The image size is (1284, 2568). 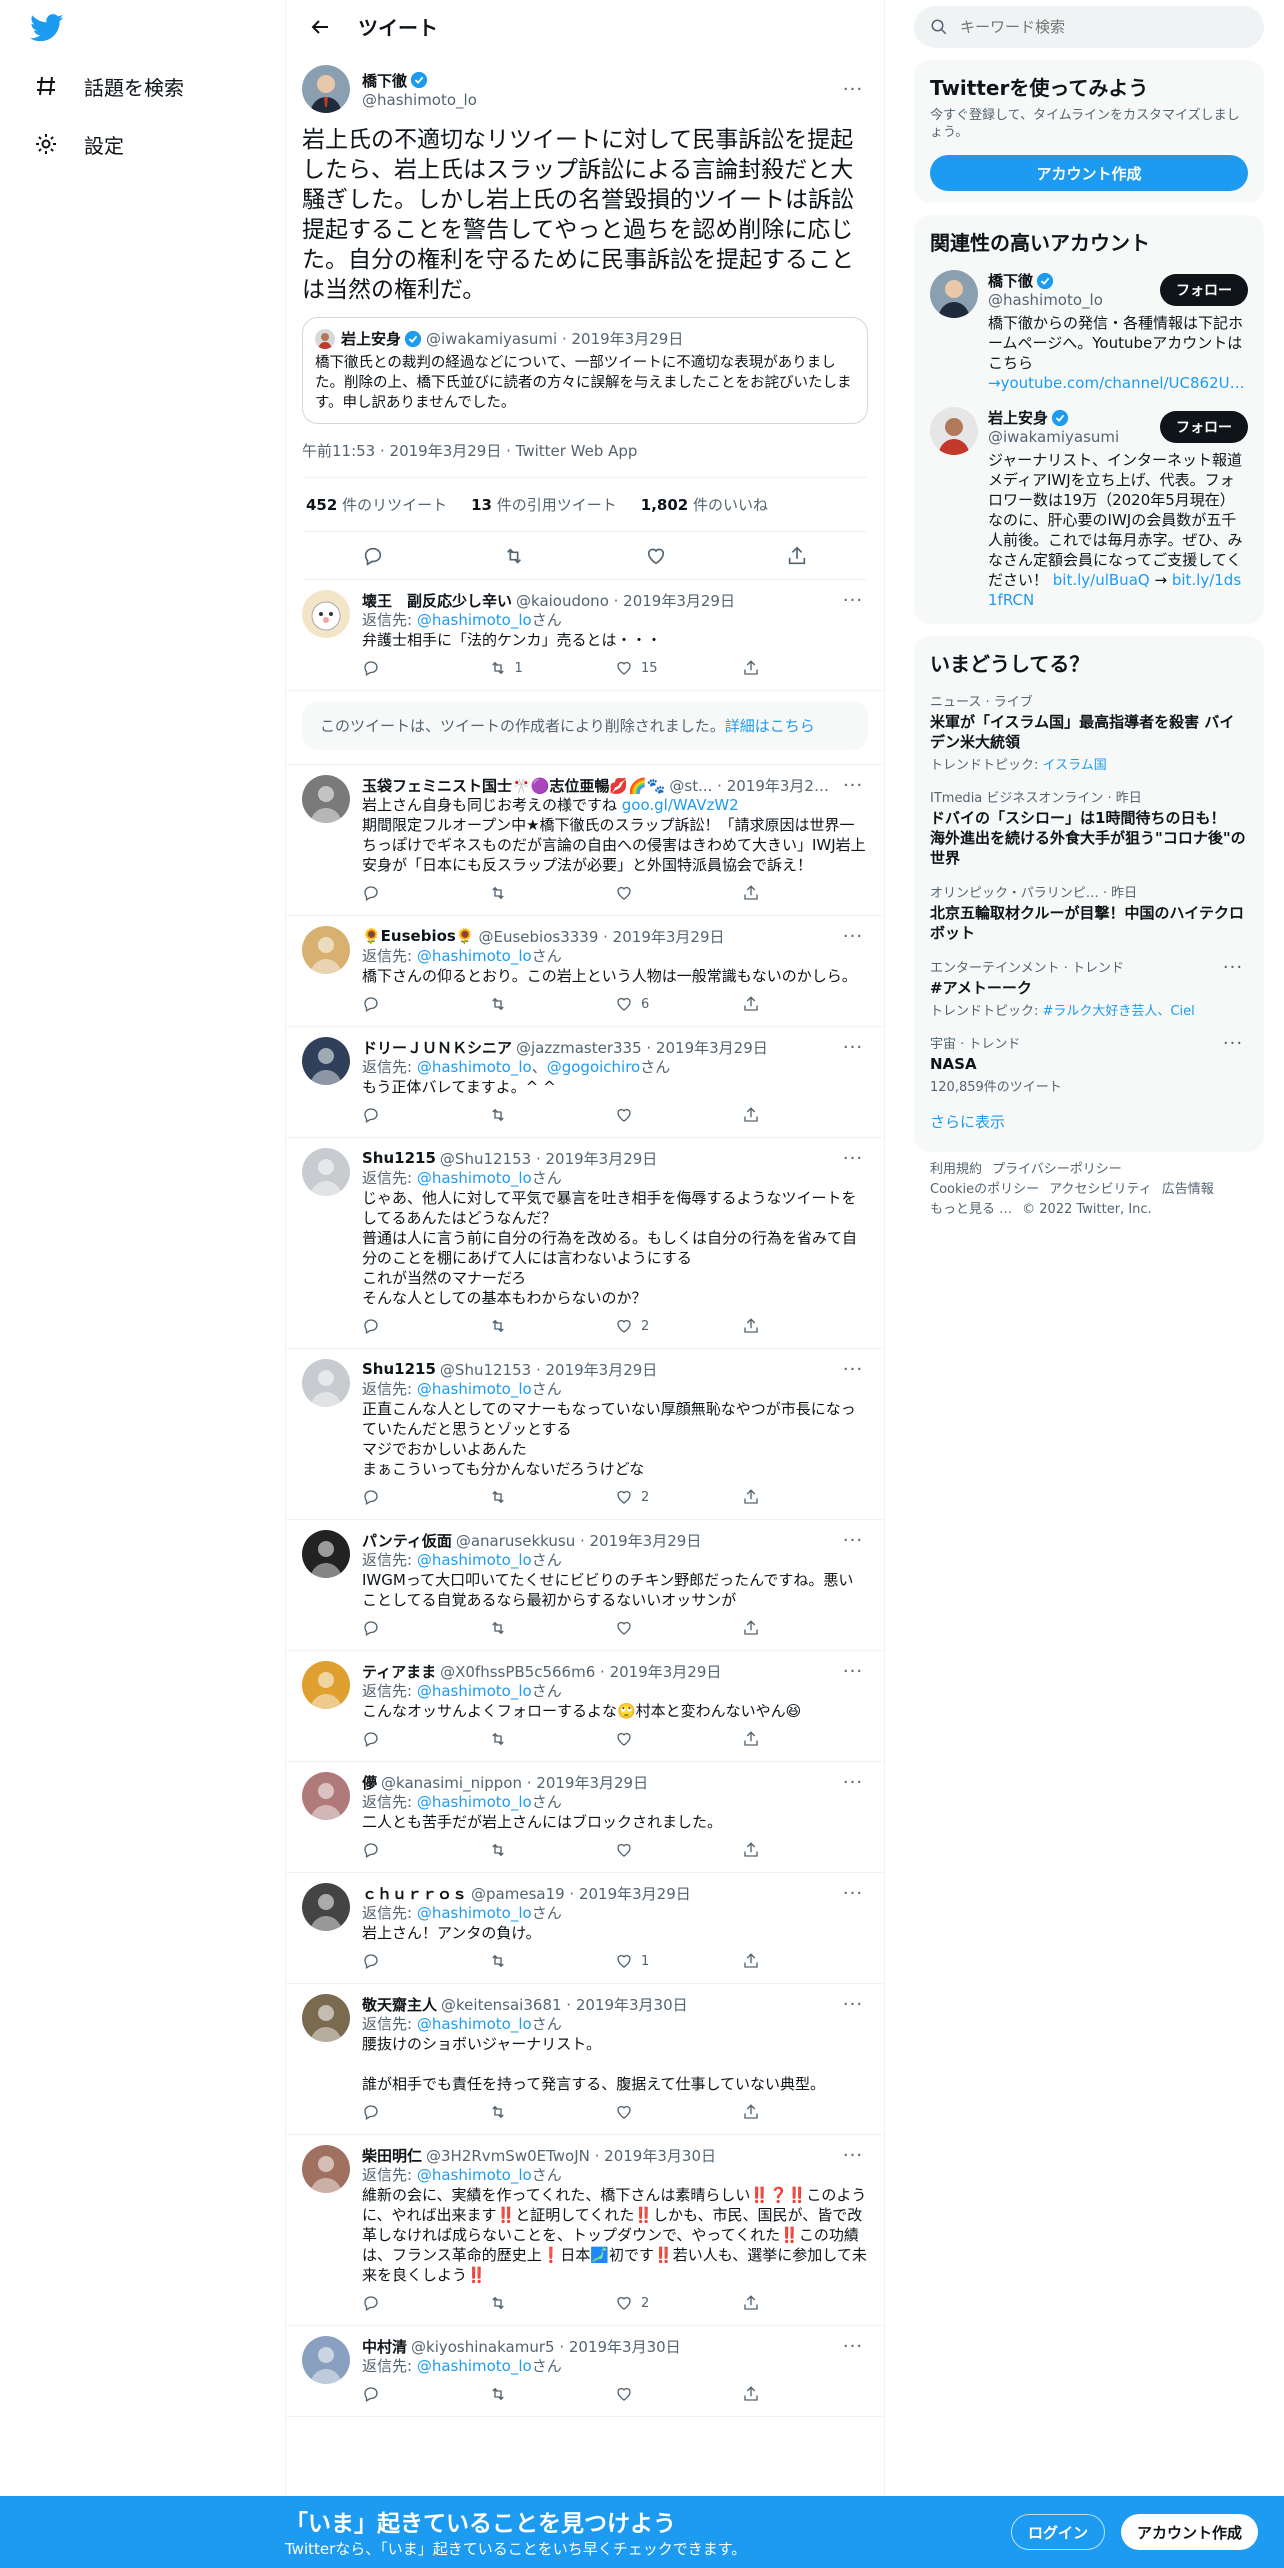 What do you see at coordinates (544, 504) in the screenshot?
I see `quote-count: 13 件の引用ツイート` at bounding box center [544, 504].